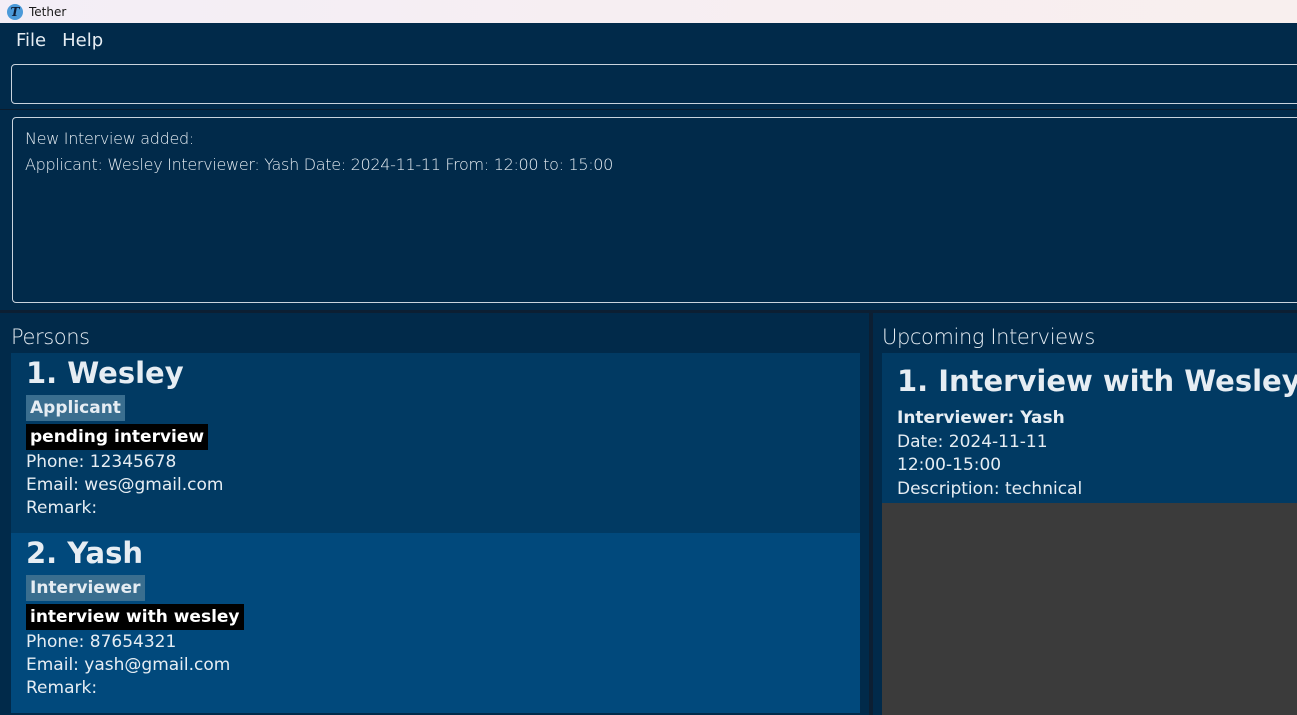 This screenshot has height=715, width=1297. I want to click on window-title: Tether, so click(48, 11).